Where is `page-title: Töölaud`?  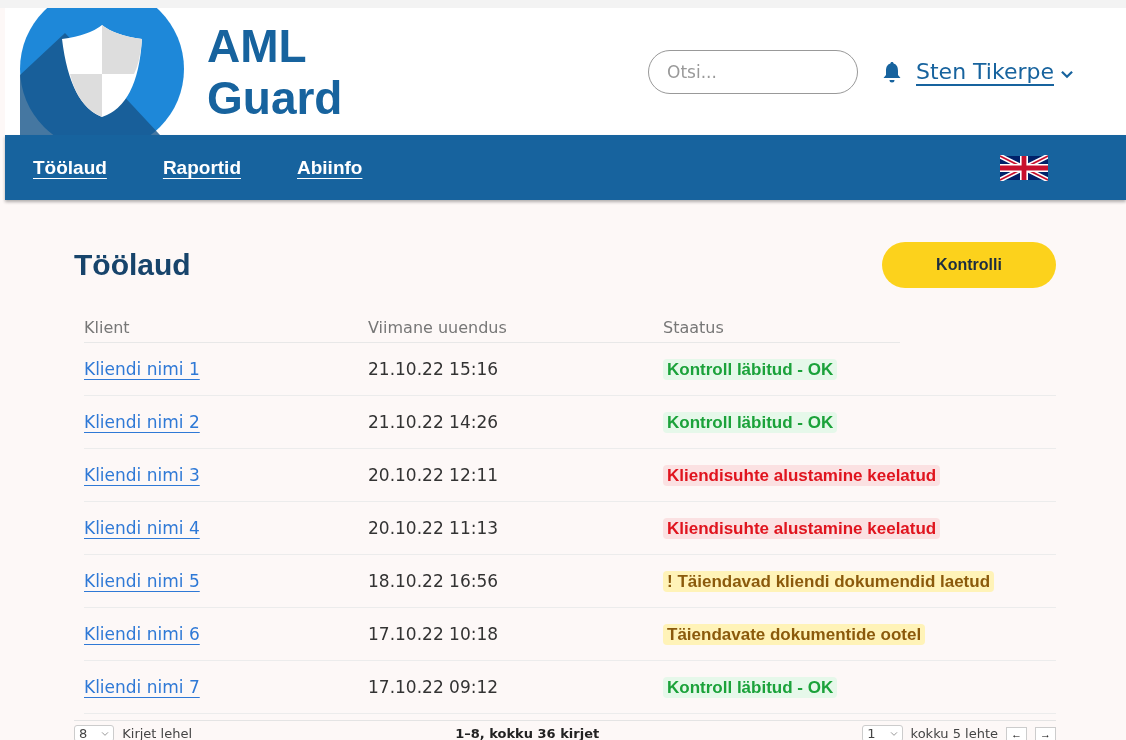 page-title: Töölaud is located at coordinates (132, 265).